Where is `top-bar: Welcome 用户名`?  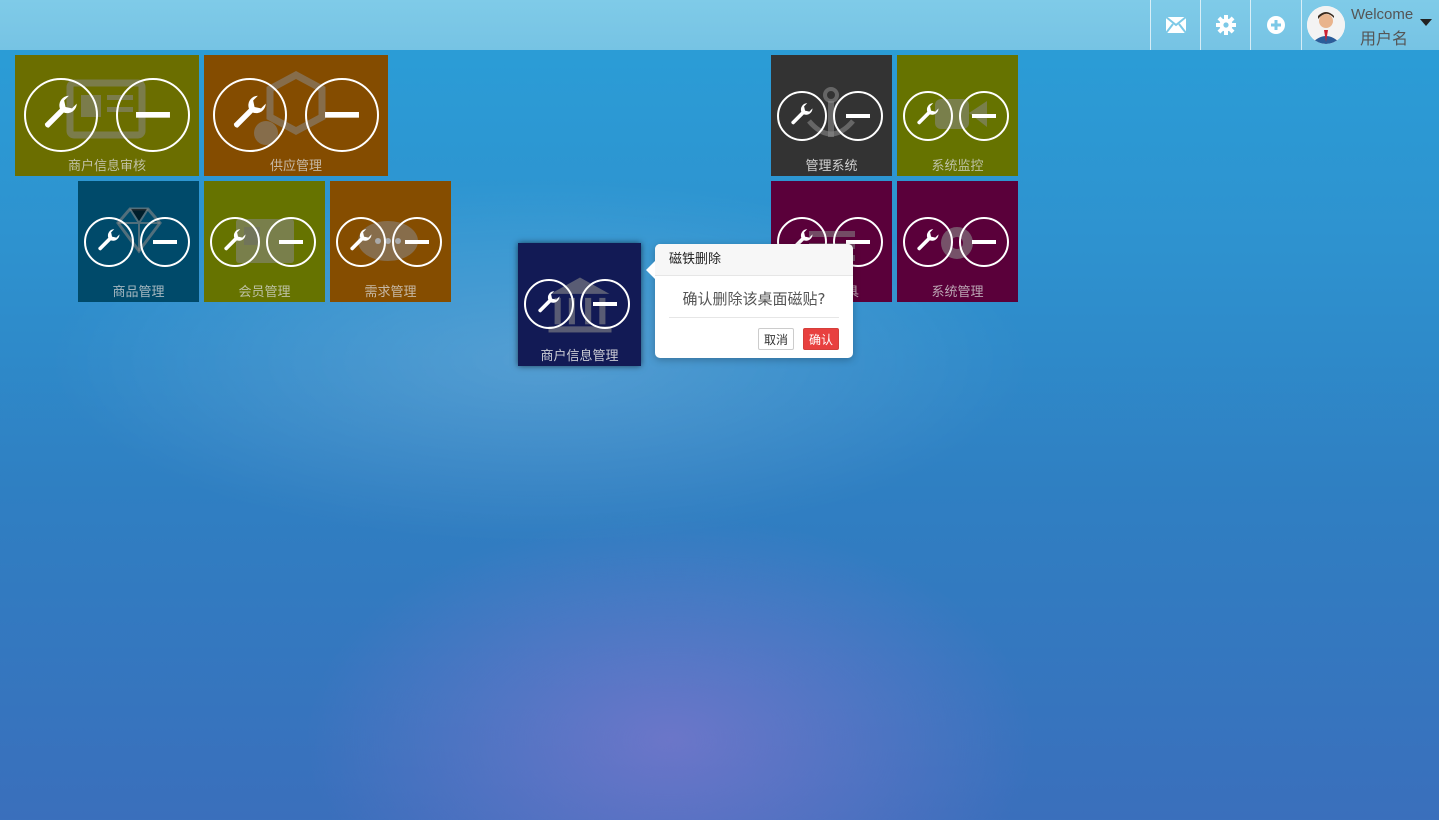 top-bar: Welcome 用户名 is located at coordinates (719, 25).